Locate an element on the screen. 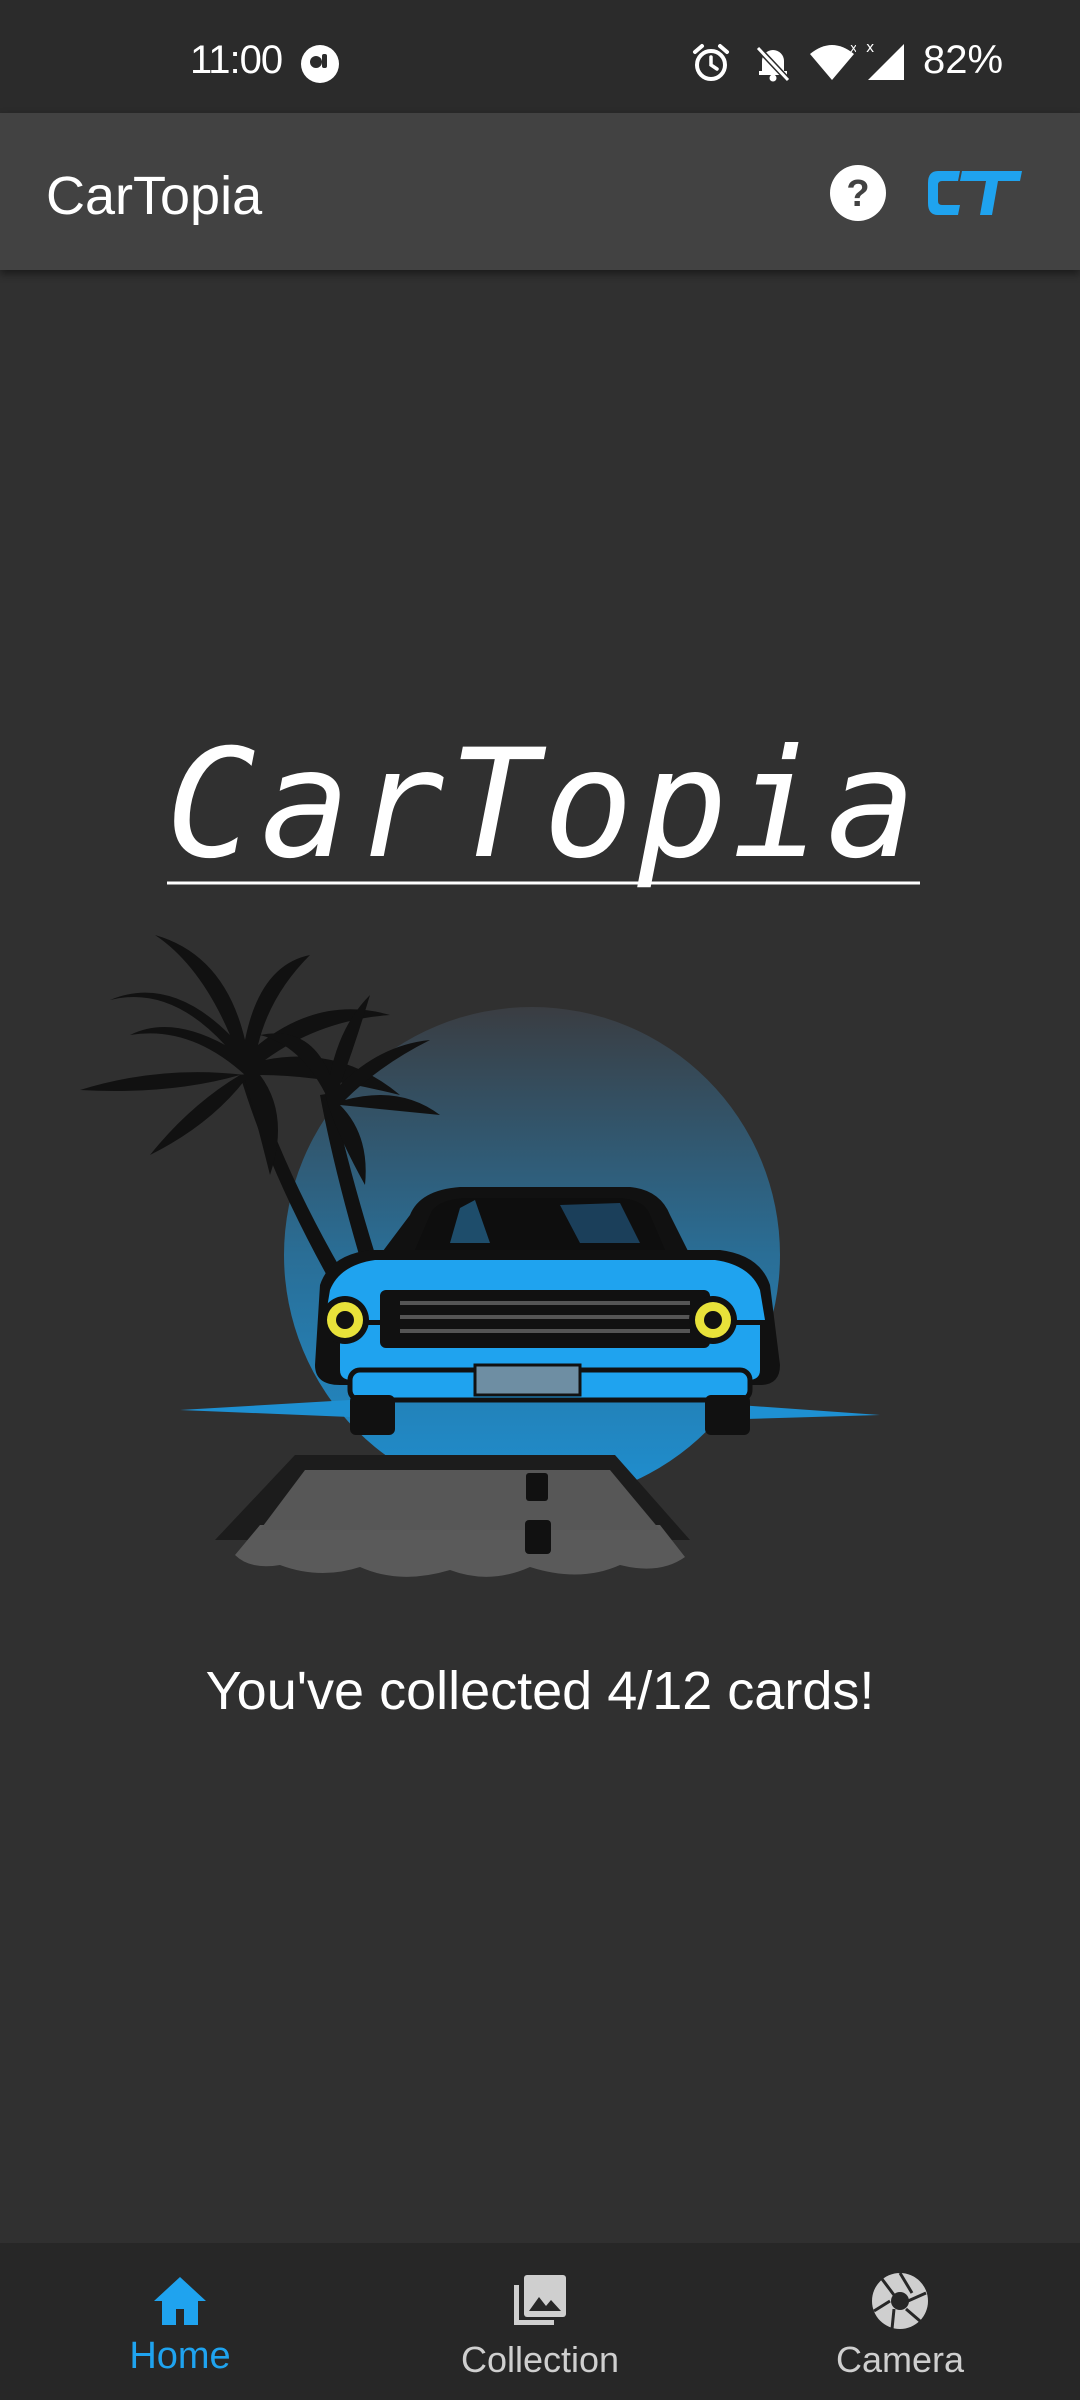  status-time: 11:00 is located at coordinates (236, 60).